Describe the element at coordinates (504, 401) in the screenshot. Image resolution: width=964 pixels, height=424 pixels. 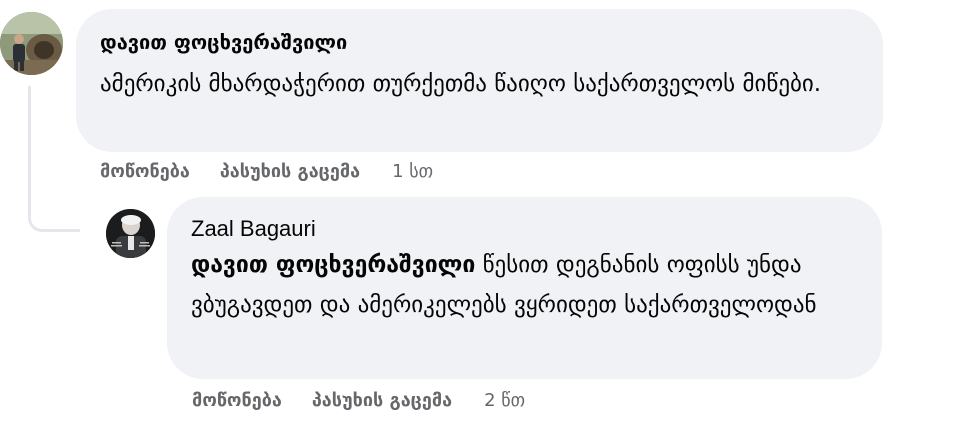
I see `reply-timestamp: 2 წთ` at that location.